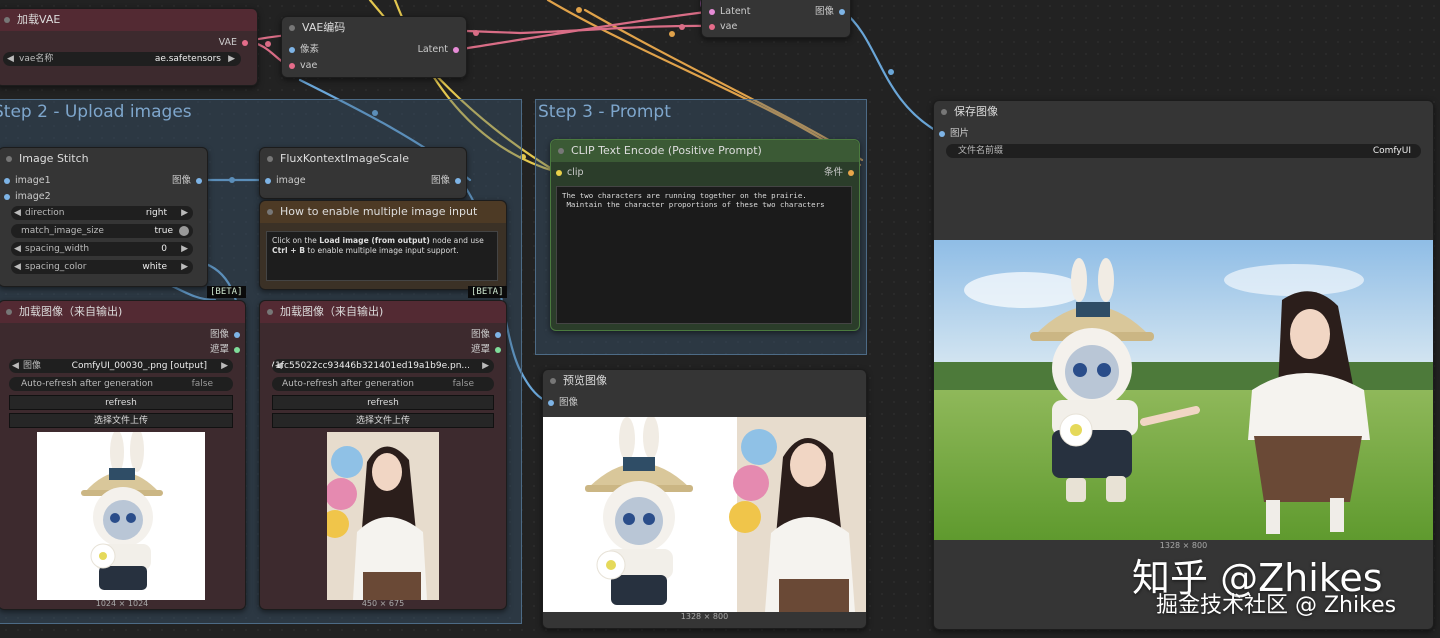  What do you see at coordinates (841, 173) in the screenshot?
I see `output-conditioning: 条件` at bounding box center [841, 173].